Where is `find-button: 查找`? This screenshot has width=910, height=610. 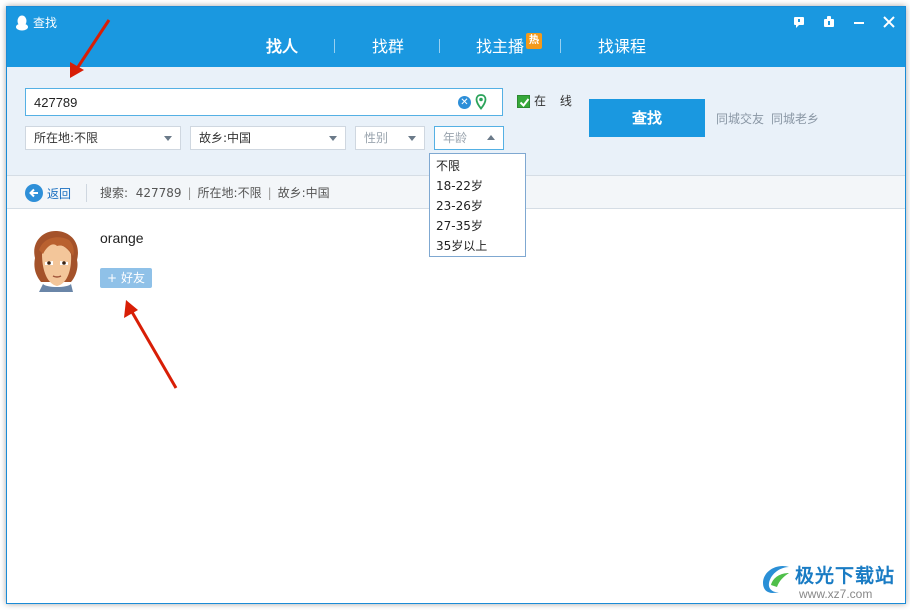 find-button: 查找 is located at coordinates (647, 118).